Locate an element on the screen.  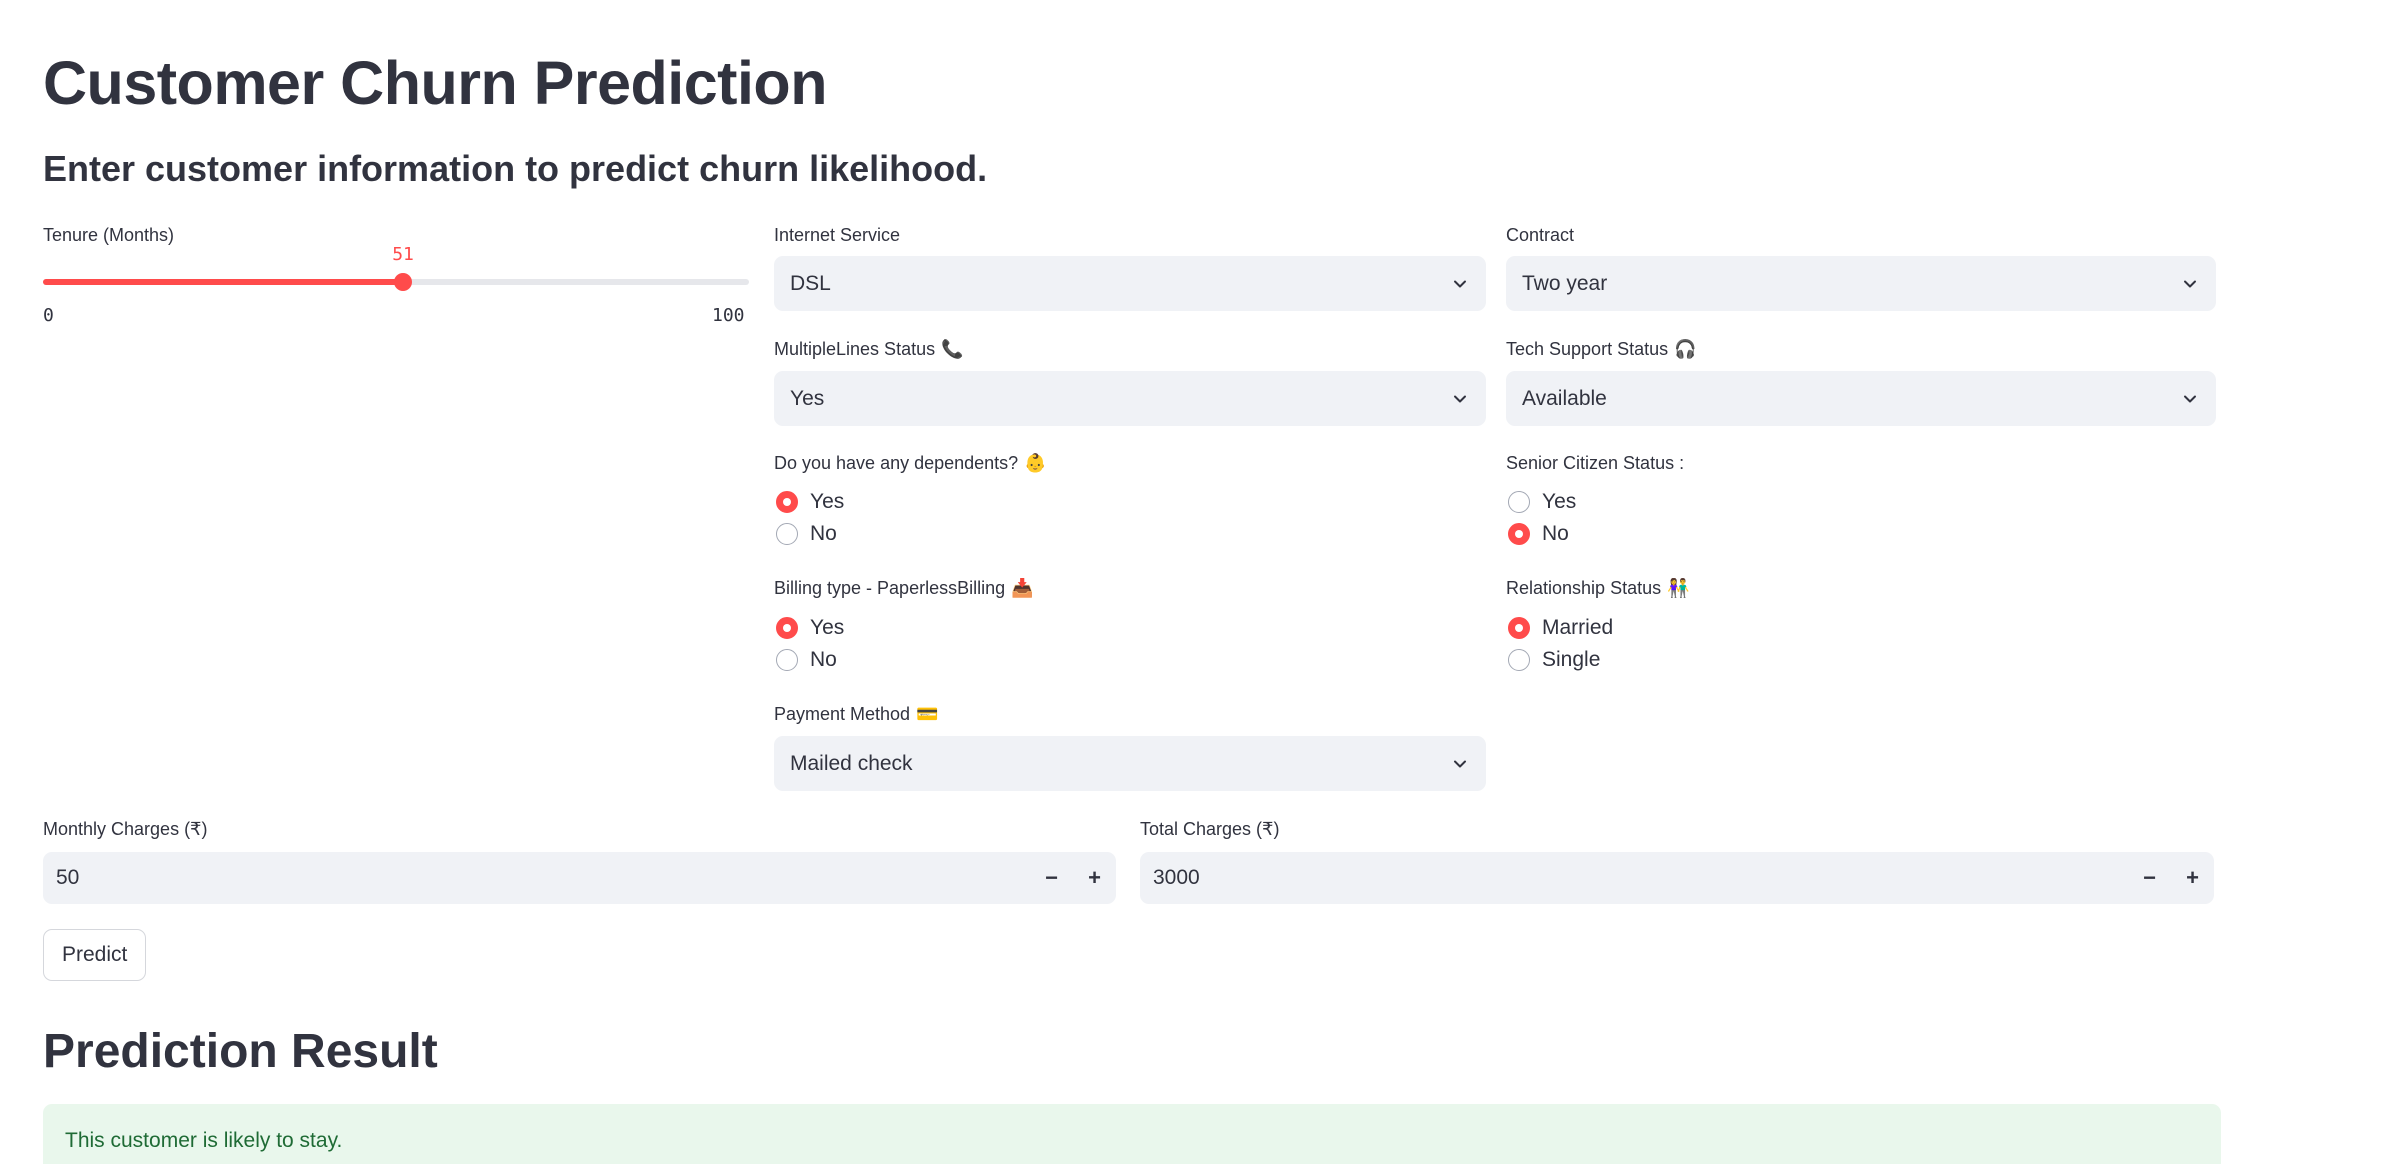
relationship-option-married: Married is located at coordinates (1560, 628).